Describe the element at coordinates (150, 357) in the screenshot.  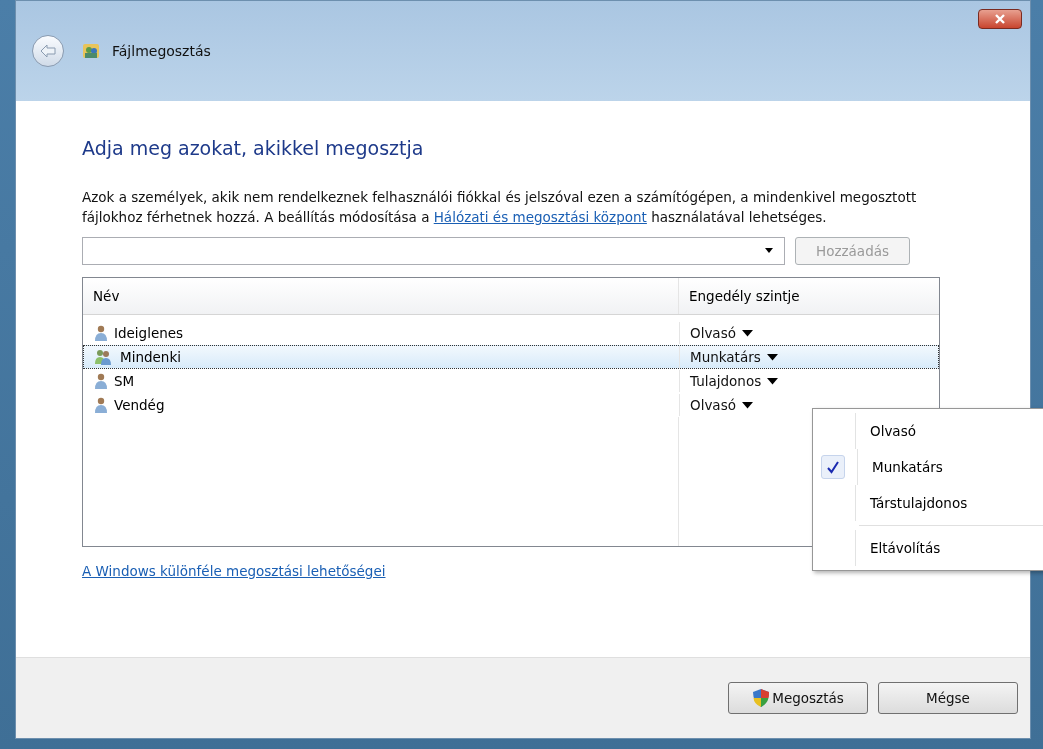
I see `user-name: Mindenki` at that location.